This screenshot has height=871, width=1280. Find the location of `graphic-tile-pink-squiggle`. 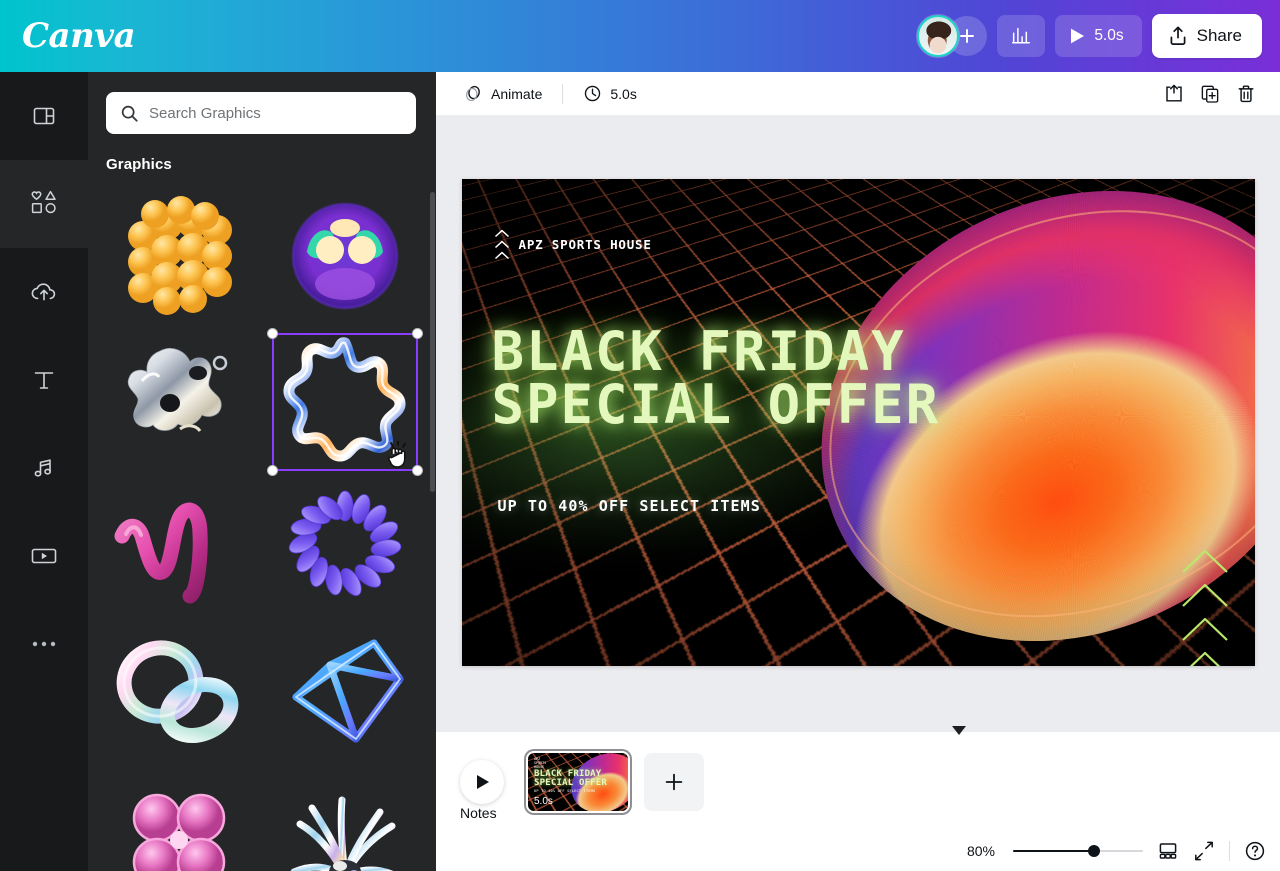

graphic-tile-pink-squiggle is located at coordinates (179, 548).